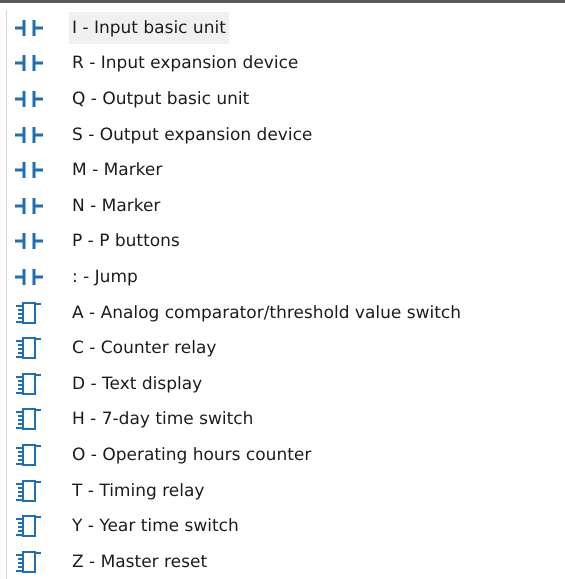 The width and height of the screenshot is (565, 579). I want to click on list-item: P - P buttons, so click(126, 241).